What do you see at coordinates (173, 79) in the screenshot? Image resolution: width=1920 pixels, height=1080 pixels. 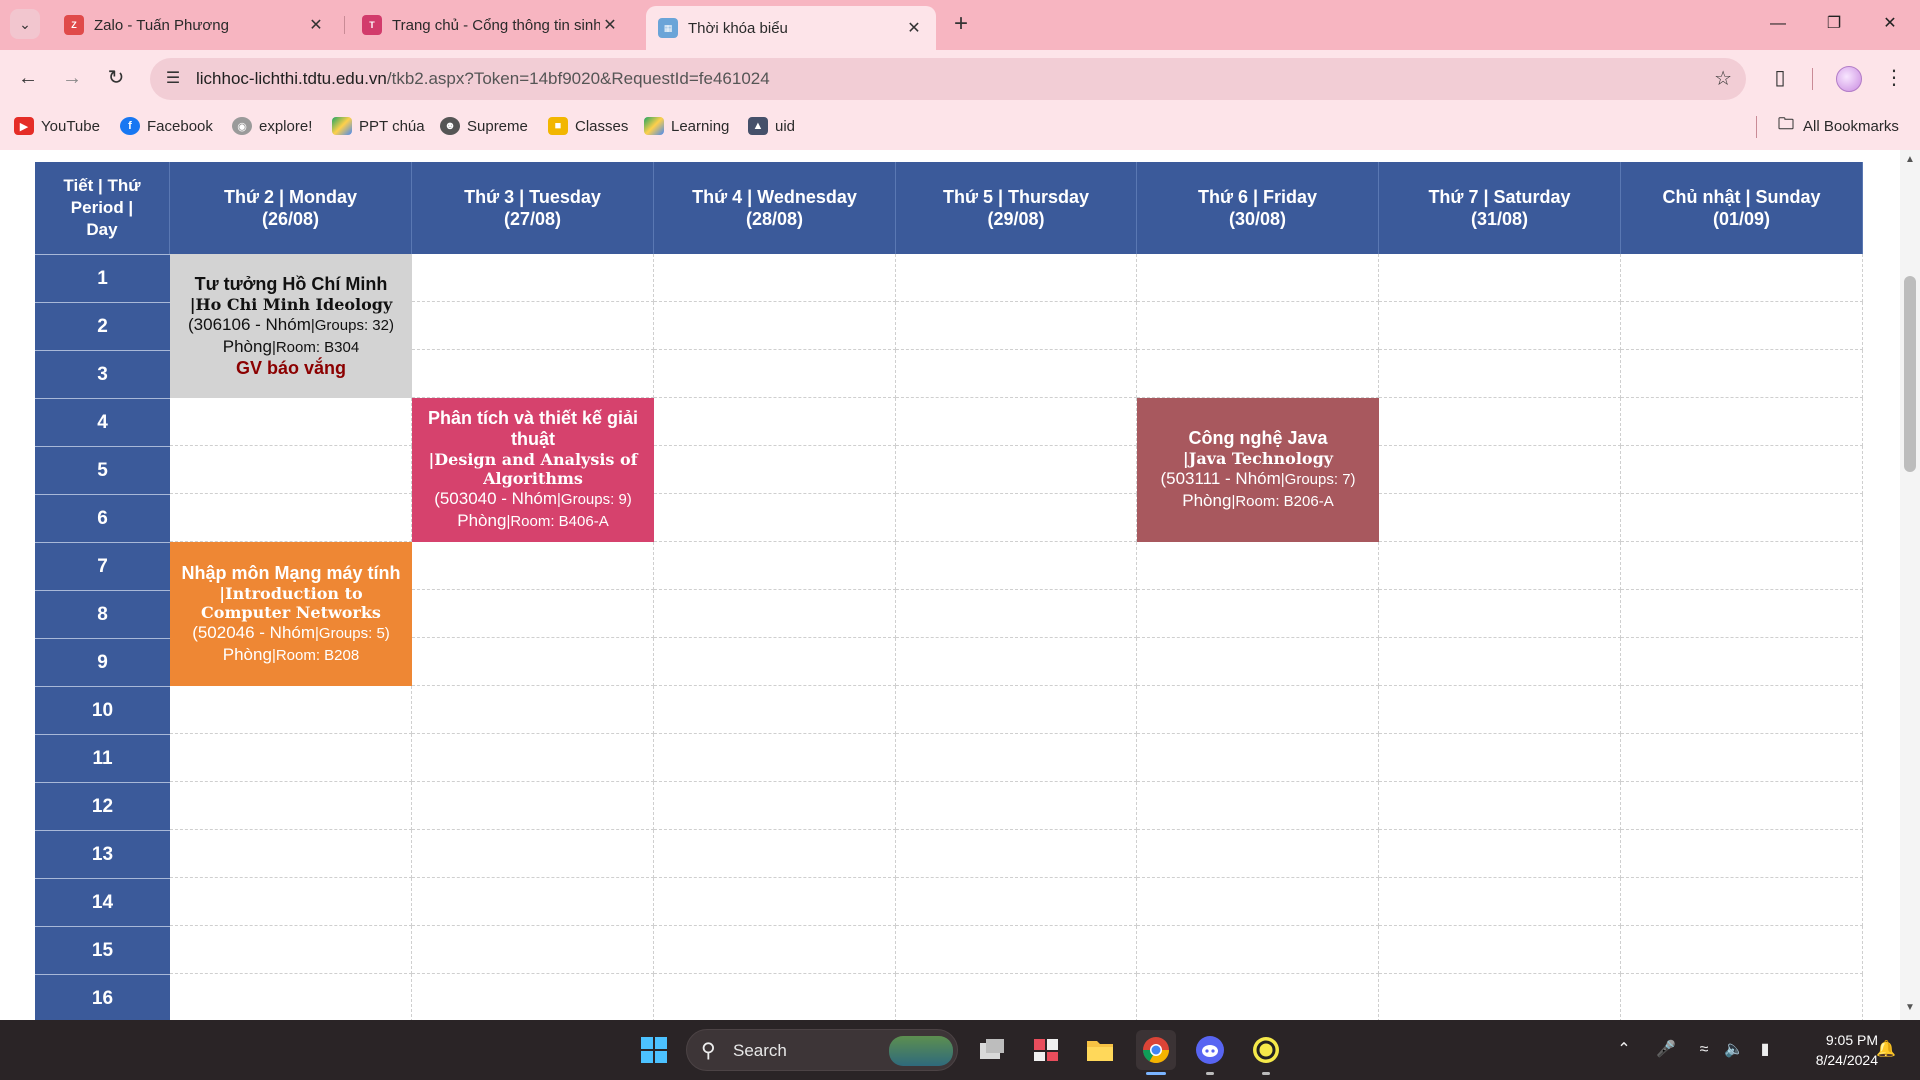 I see `site-settings-icon: ☰` at bounding box center [173, 79].